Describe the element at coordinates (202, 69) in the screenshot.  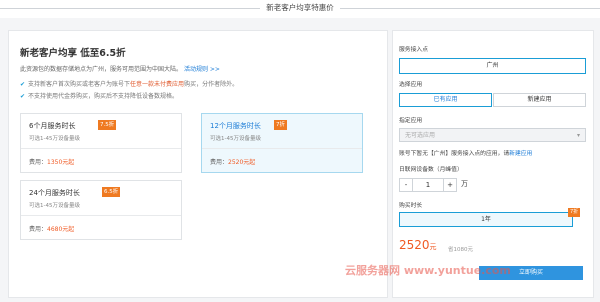
I see `rules-link: 活动规则 >>` at that location.